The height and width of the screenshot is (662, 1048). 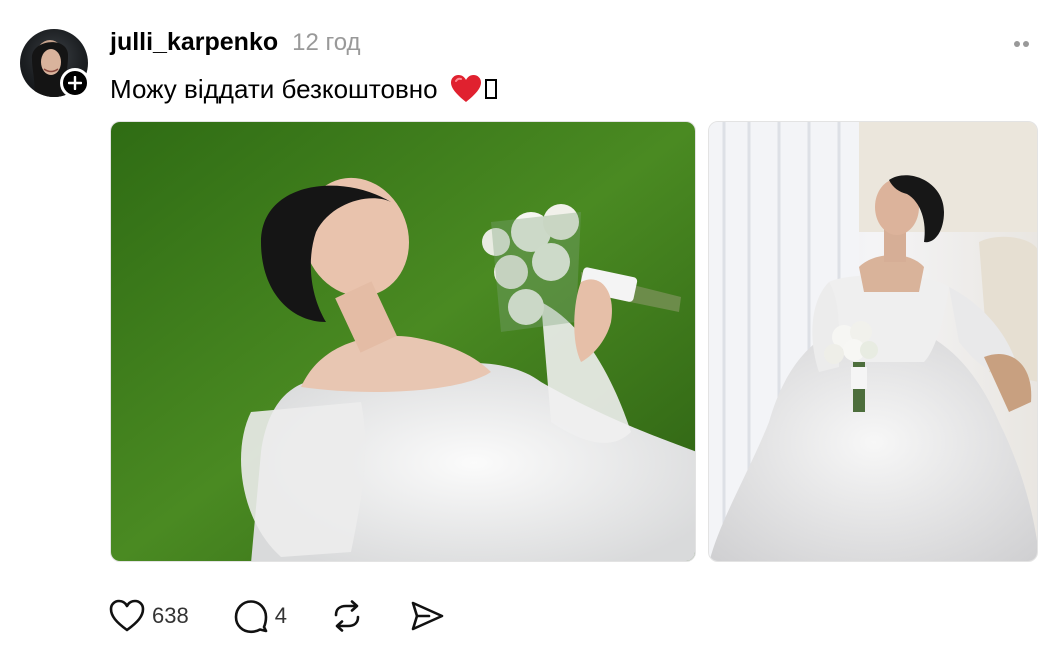 What do you see at coordinates (274, 88) in the screenshot?
I see `caption-text: Можу віддати безкоштовно` at bounding box center [274, 88].